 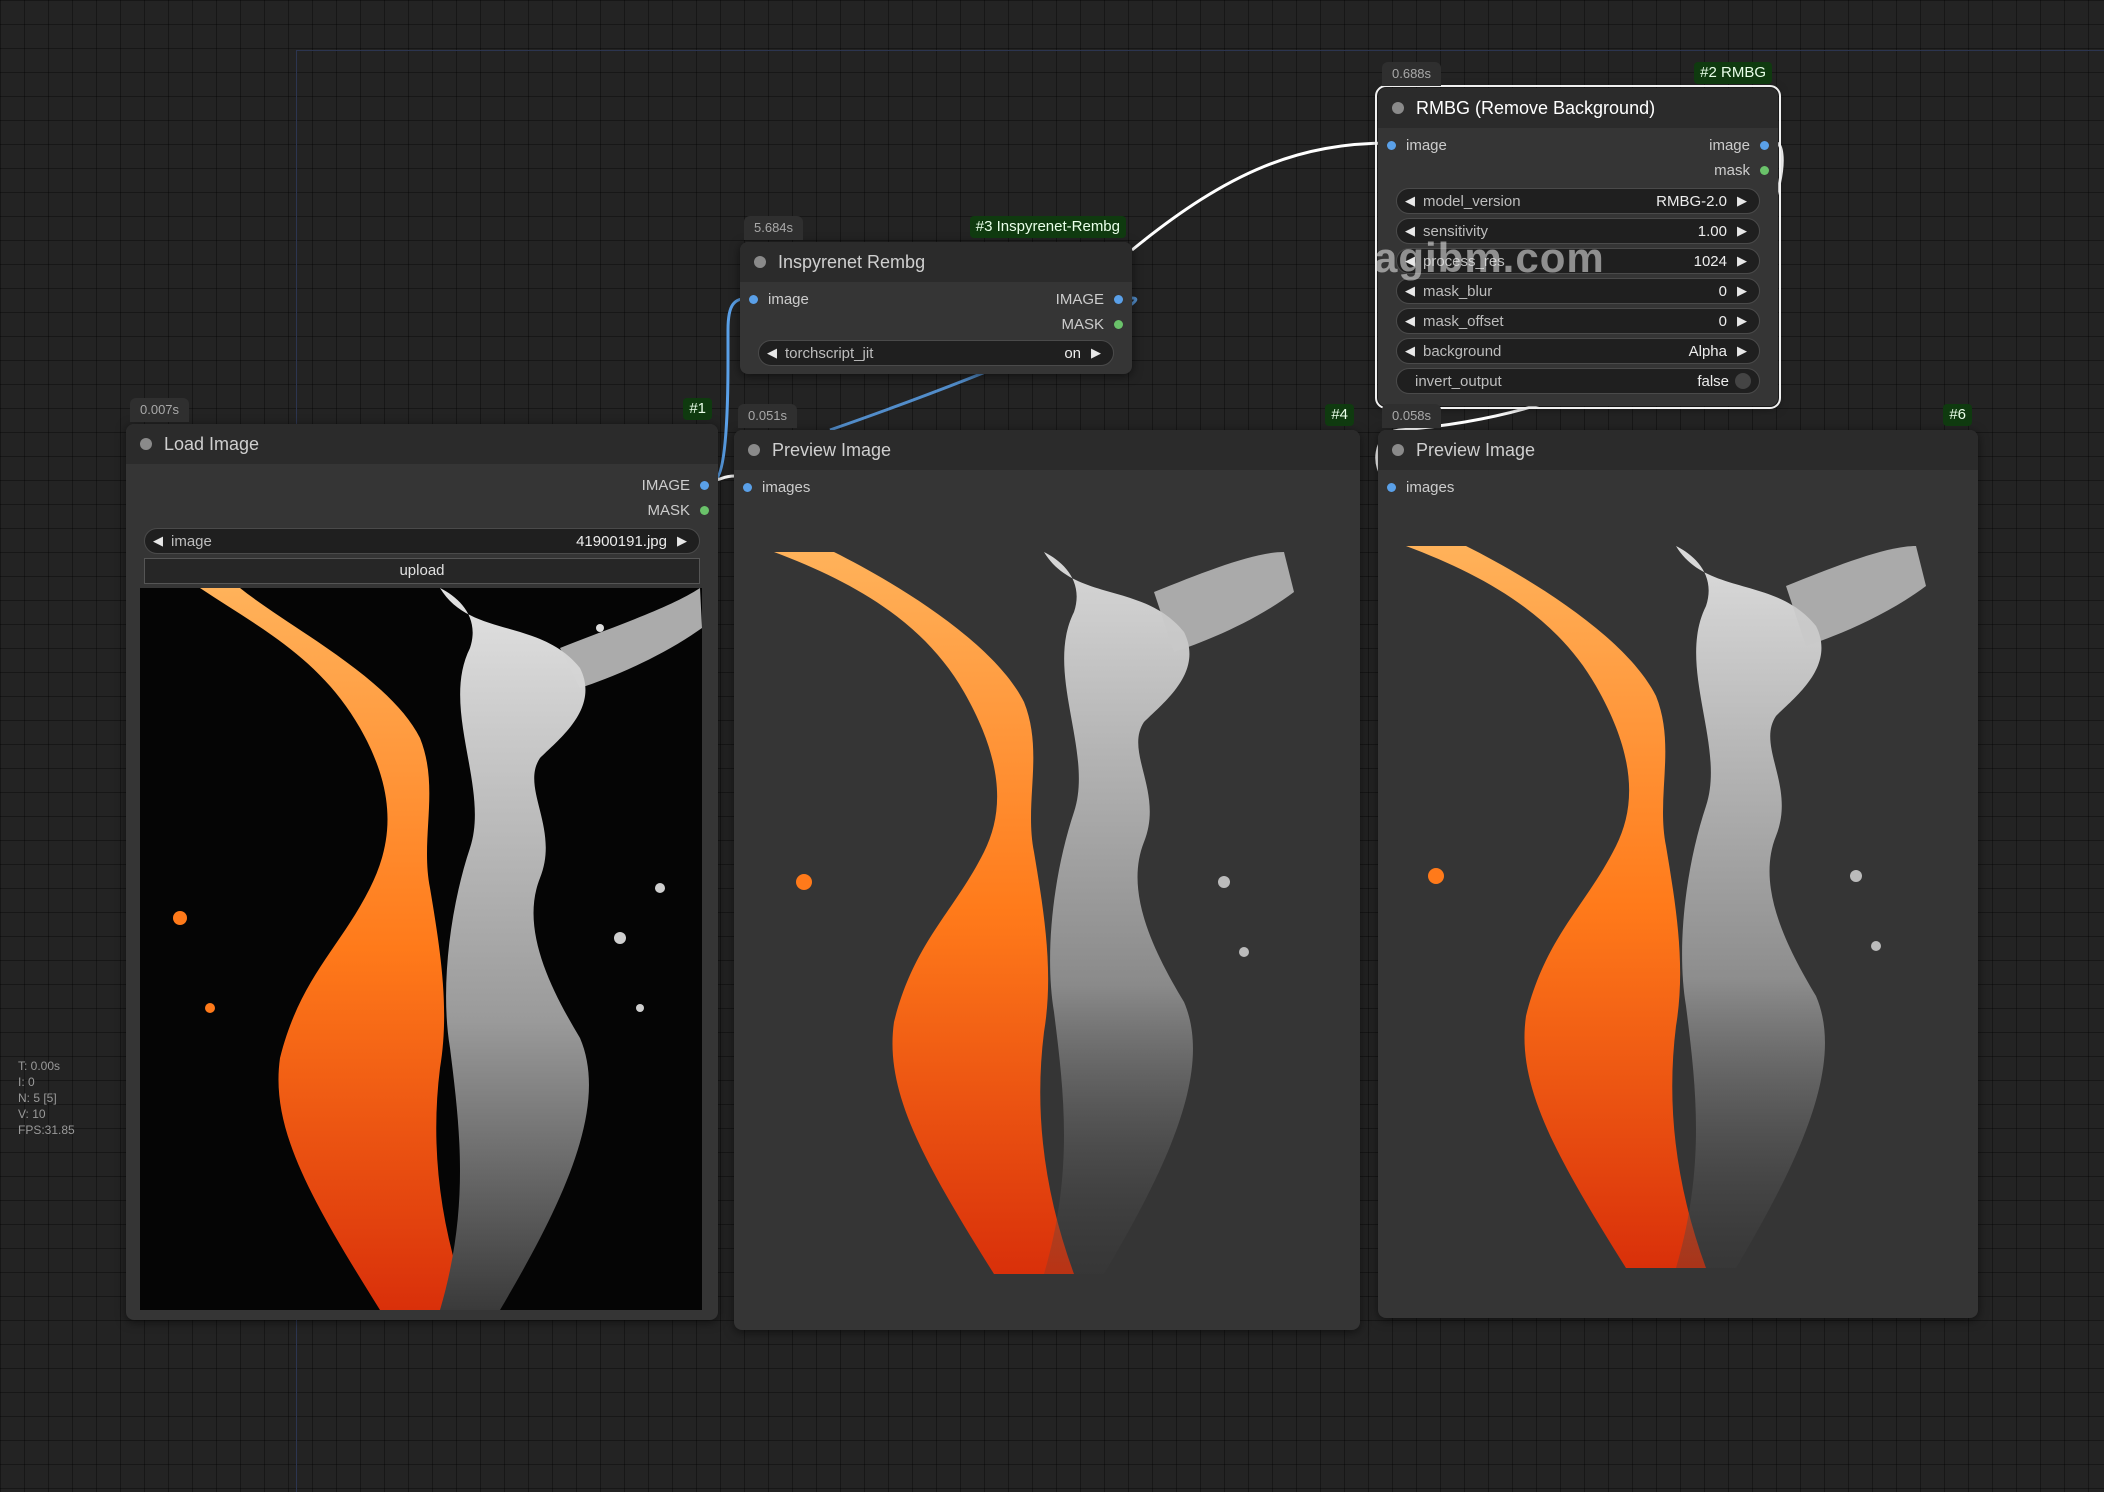 I want to click on node-id-badge: #4, so click(x=1339, y=415).